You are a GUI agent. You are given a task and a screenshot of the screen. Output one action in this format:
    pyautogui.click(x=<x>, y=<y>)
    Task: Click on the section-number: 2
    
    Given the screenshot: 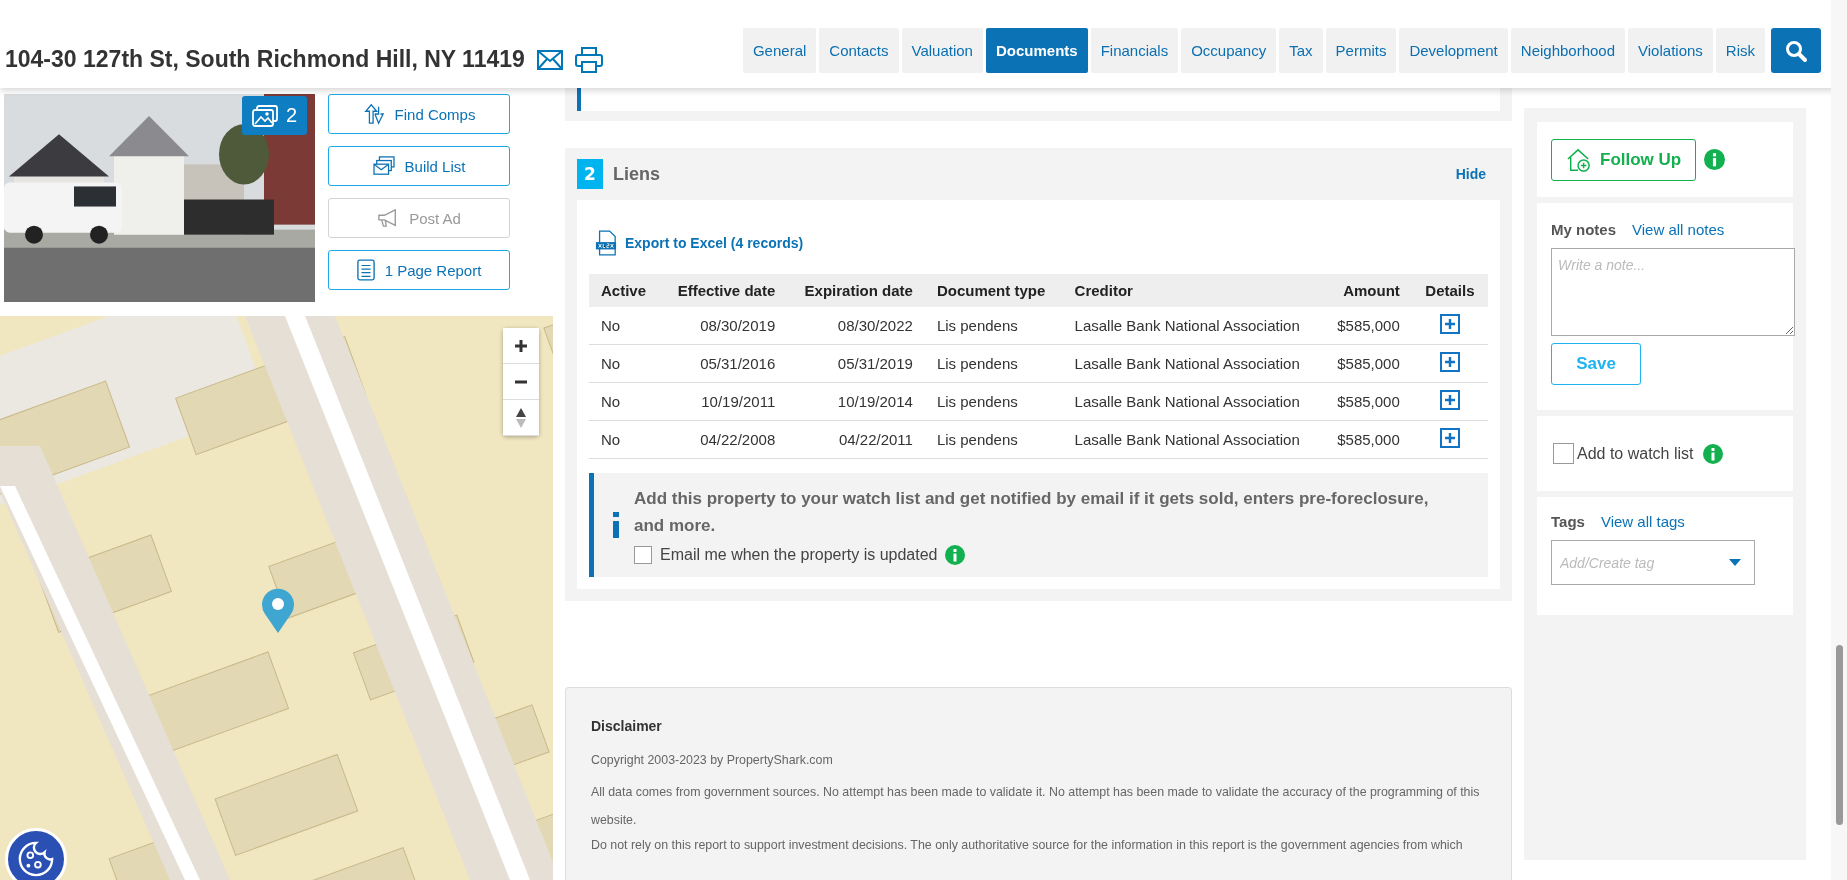 What is the action you would take?
    pyautogui.click(x=590, y=174)
    